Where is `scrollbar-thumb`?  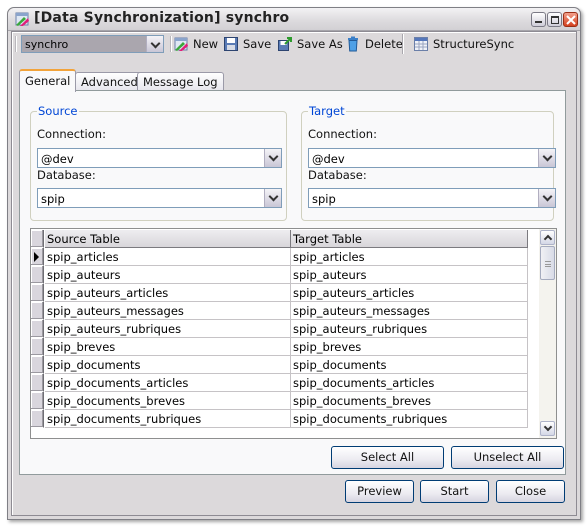 scrollbar-thumb is located at coordinates (547, 263).